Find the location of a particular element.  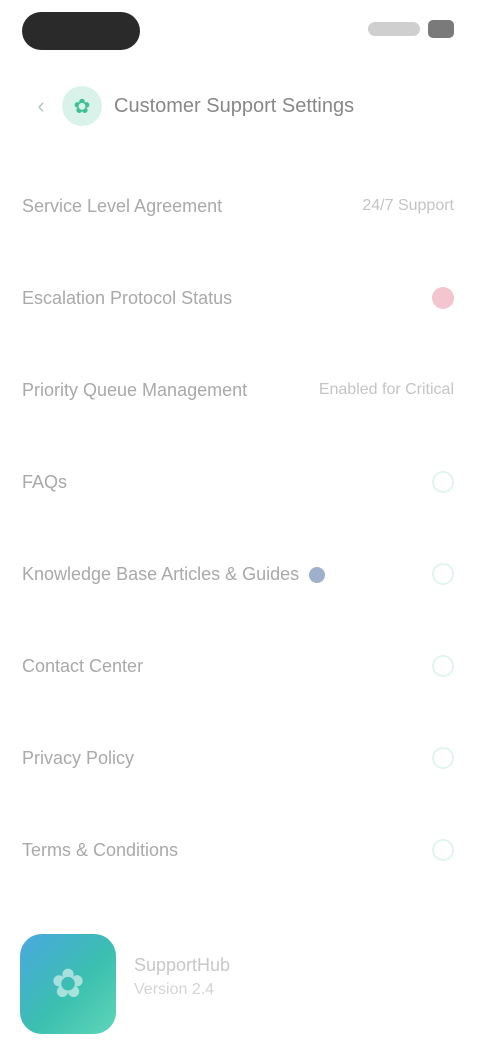

back-arrow-icon: ‹ is located at coordinates (41, 105).